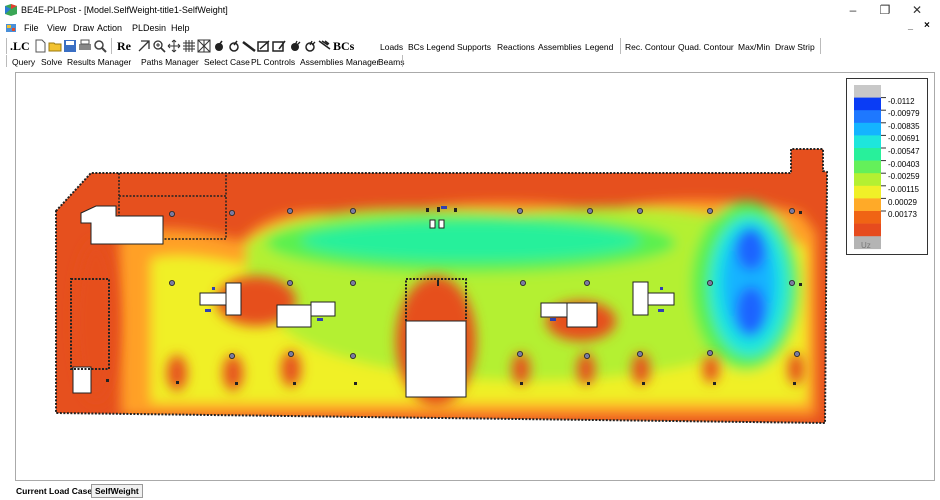 Image resolution: width=940 pixels, height=500 pixels. What do you see at coordinates (117, 491) in the screenshot?
I see `load-case-value: SelfWeight` at bounding box center [117, 491].